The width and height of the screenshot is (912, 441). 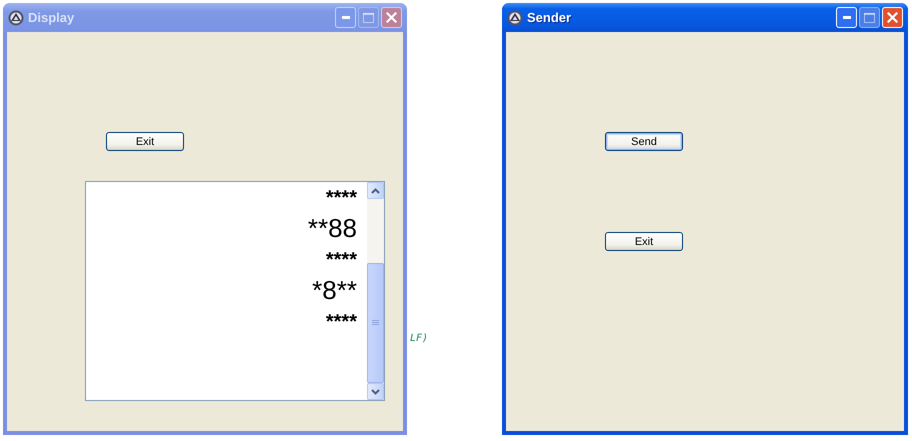 What do you see at coordinates (644, 141) in the screenshot?
I see `push-button: Send` at bounding box center [644, 141].